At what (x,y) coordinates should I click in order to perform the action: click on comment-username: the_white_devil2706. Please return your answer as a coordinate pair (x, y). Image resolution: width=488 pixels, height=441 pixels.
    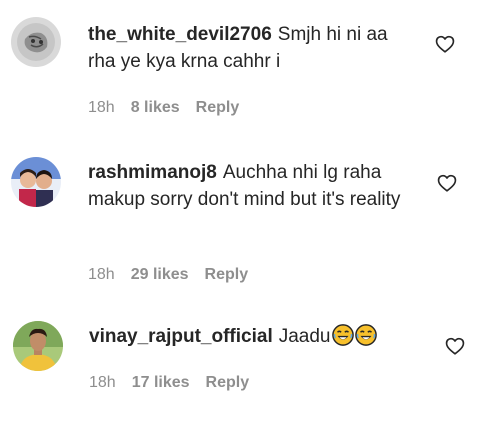
    Looking at the image, I should click on (180, 34).